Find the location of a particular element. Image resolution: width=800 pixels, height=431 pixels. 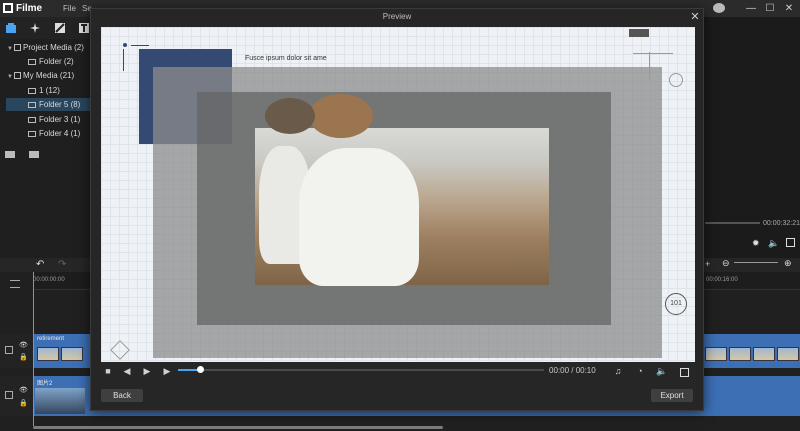

clip-label: 图片2 is located at coordinates (45, 384).